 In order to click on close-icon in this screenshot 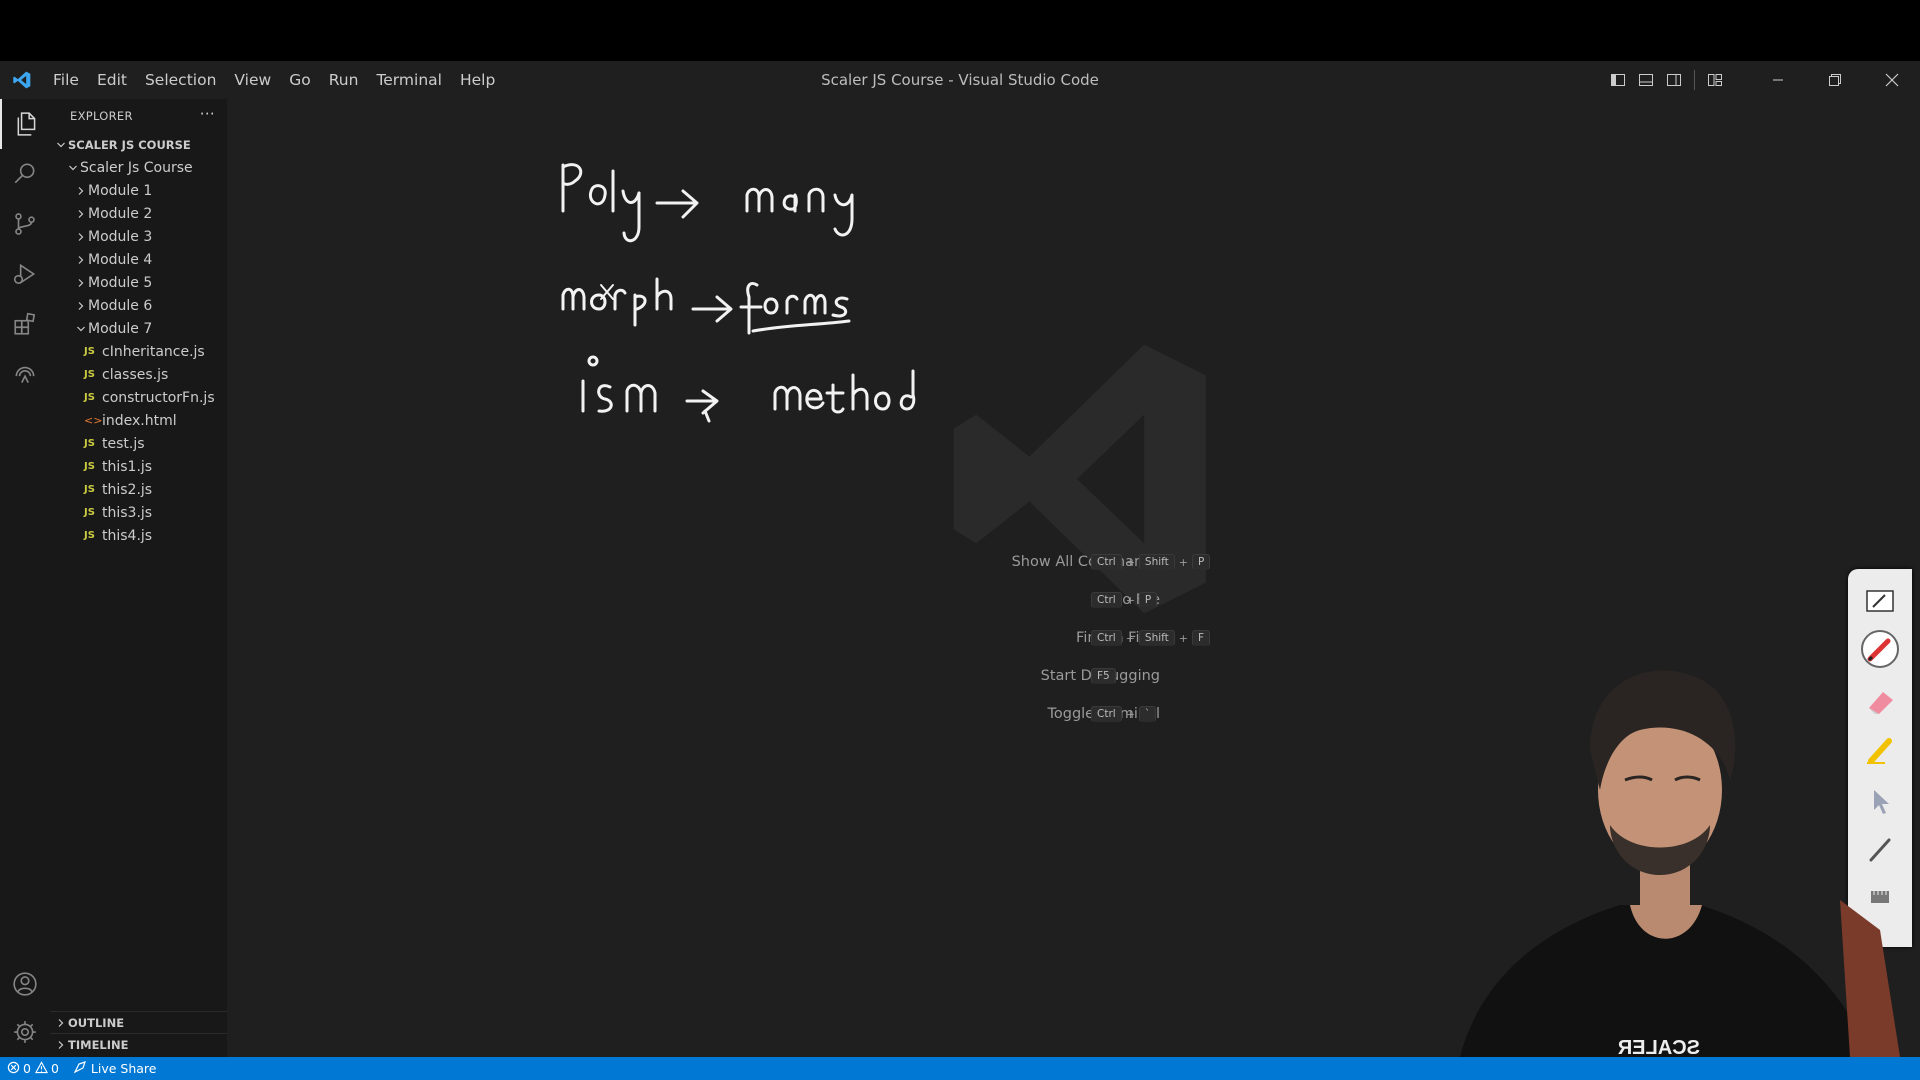, I will do `click(1891, 80)`.